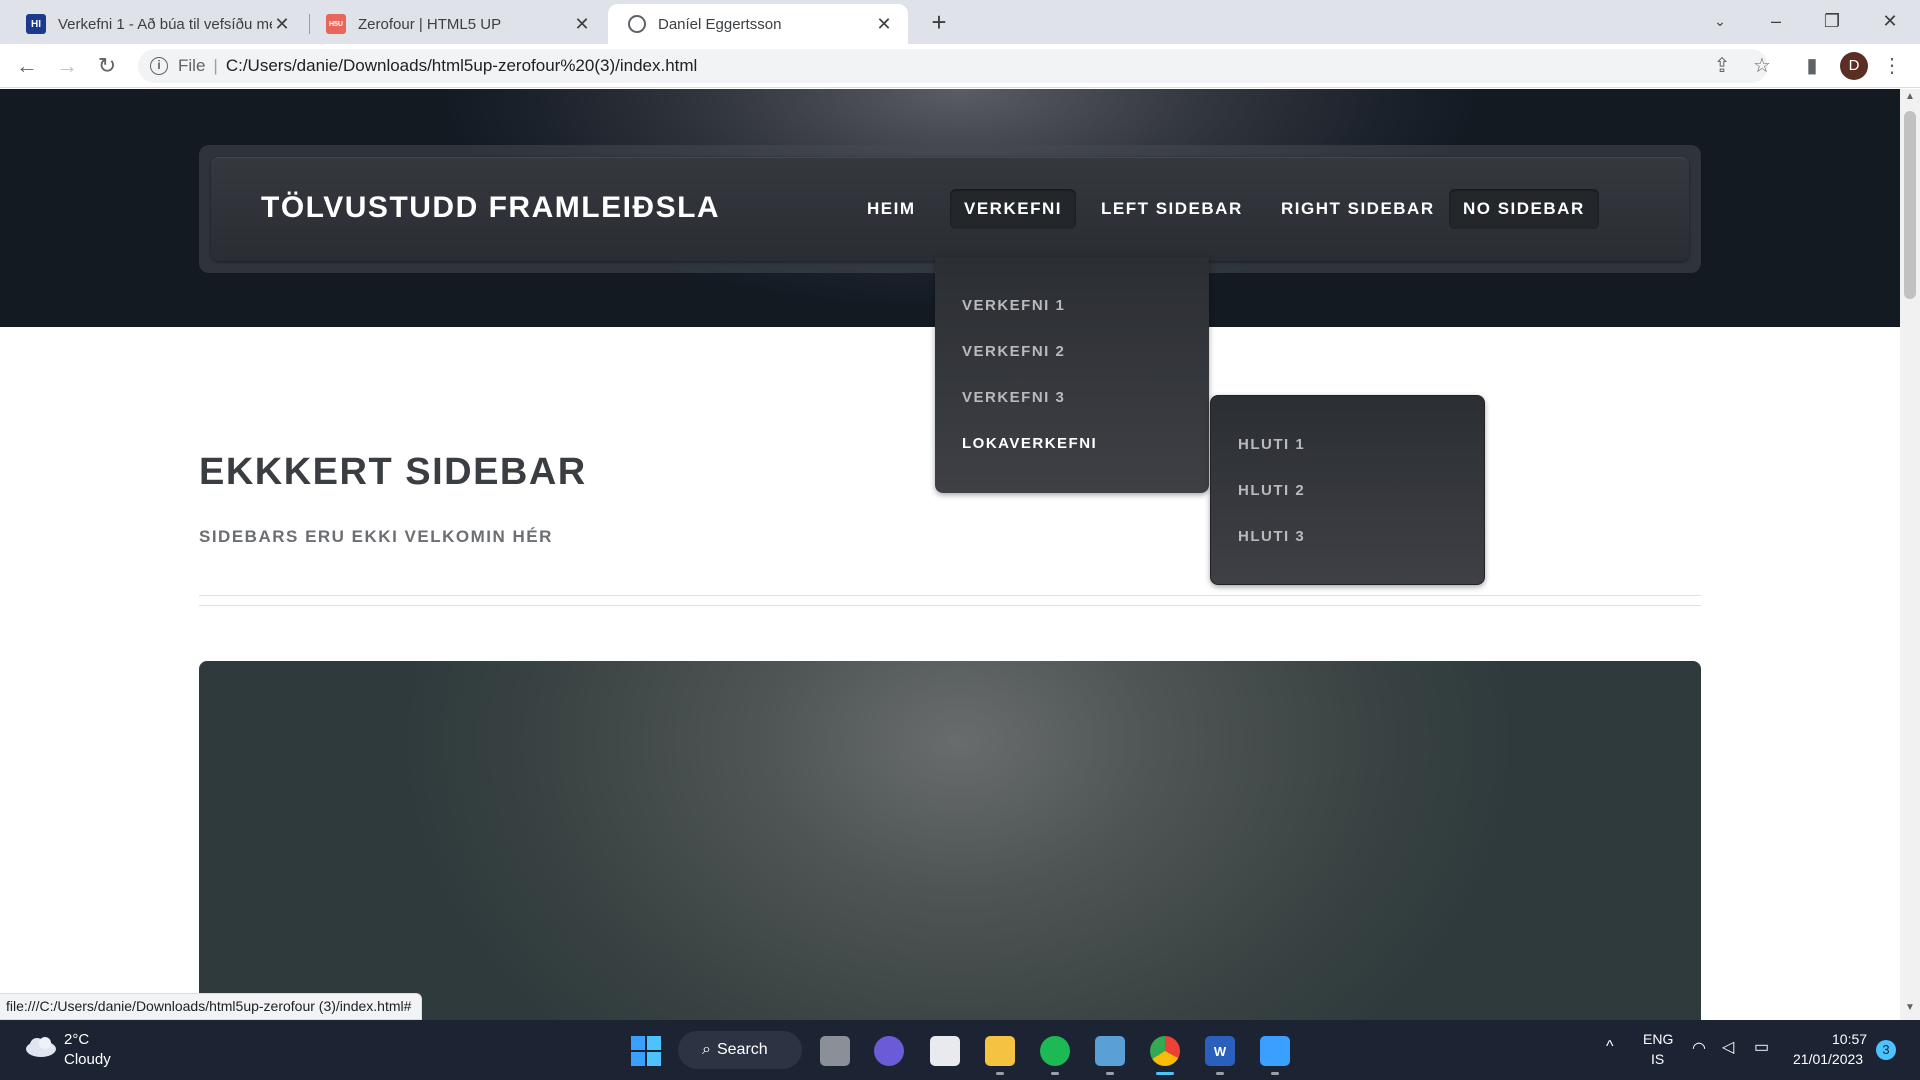  What do you see at coordinates (1892, 66) in the screenshot?
I see `menu-kebab-icon: ⋮` at bounding box center [1892, 66].